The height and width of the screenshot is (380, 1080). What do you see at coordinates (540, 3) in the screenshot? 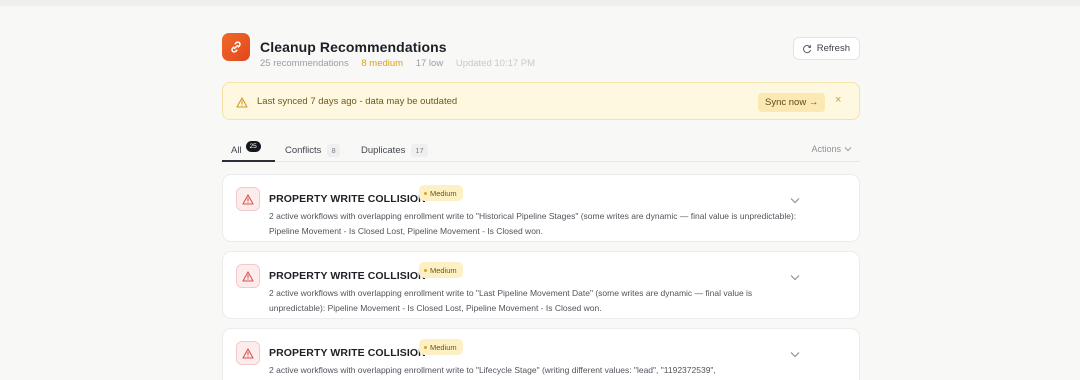
I see `top-bar` at bounding box center [540, 3].